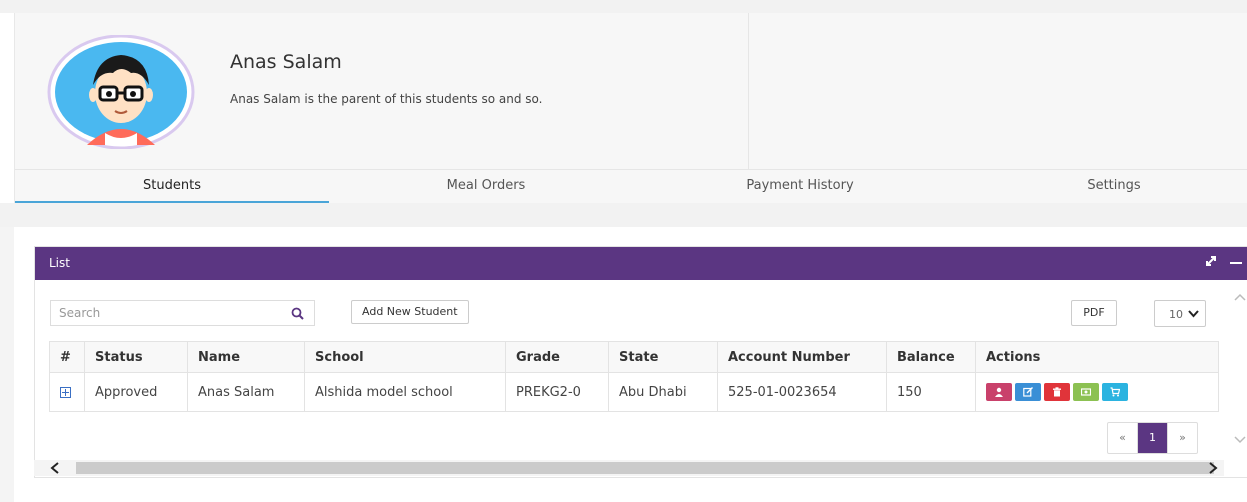 This screenshot has width=1247, height=502. What do you see at coordinates (1240, 298) in the screenshot?
I see `scroll-up-icon` at bounding box center [1240, 298].